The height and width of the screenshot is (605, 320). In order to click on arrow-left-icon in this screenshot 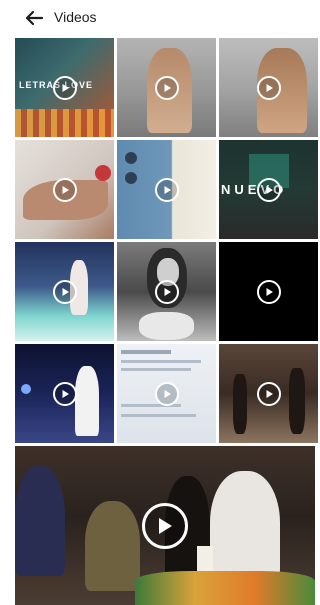, I will do `click(34, 18)`.